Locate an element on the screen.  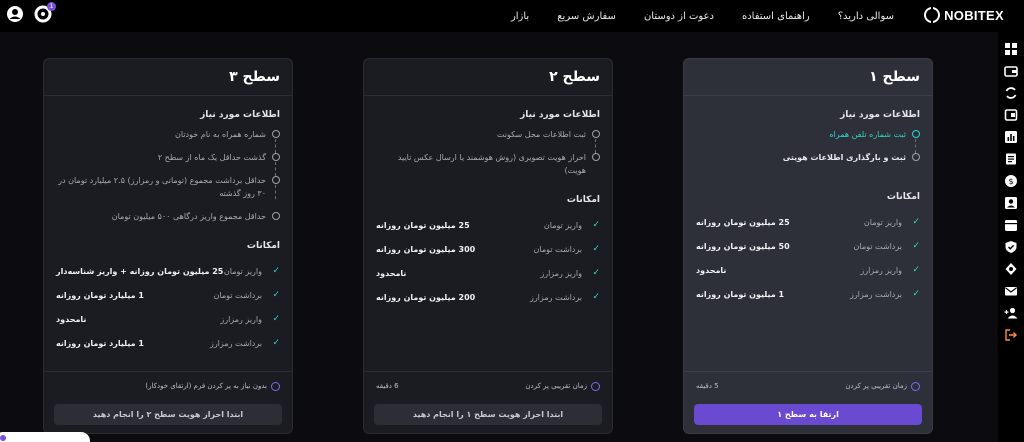
level-3-disabled-button: ابتدا احراز هویت سطح ۲ را انجام دهید is located at coordinates (168, 414).